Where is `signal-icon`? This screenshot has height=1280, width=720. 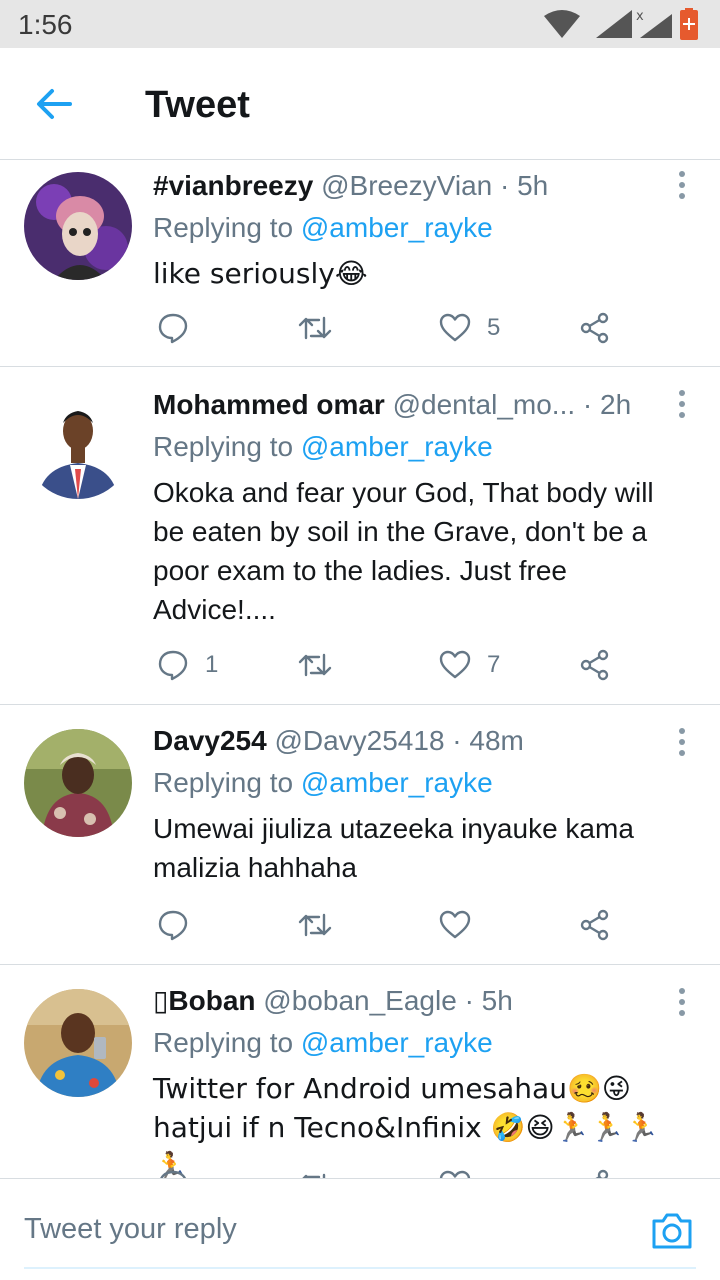 signal-icon is located at coordinates (614, 24).